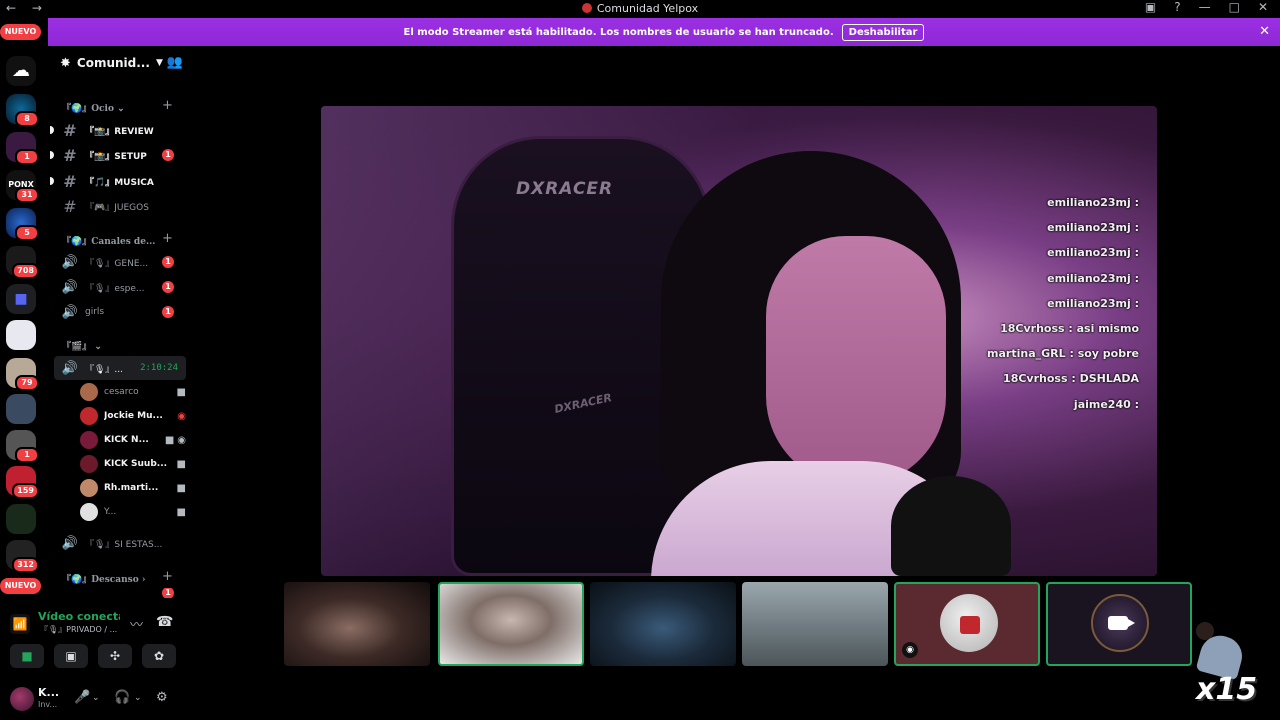 The image size is (1280, 720). Describe the element at coordinates (133, 416) in the screenshot. I see `voice-member: Jockie Mu... ◉` at that location.